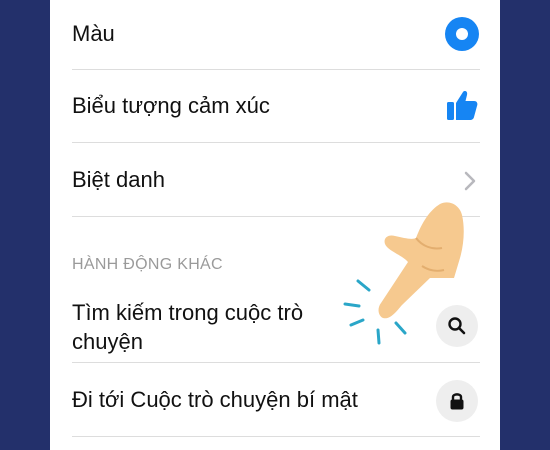 The height and width of the screenshot is (450, 550). What do you see at coordinates (462, 105) in the screenshot?
I see `thumbs-up-icon` at bounding box center [462, 105].